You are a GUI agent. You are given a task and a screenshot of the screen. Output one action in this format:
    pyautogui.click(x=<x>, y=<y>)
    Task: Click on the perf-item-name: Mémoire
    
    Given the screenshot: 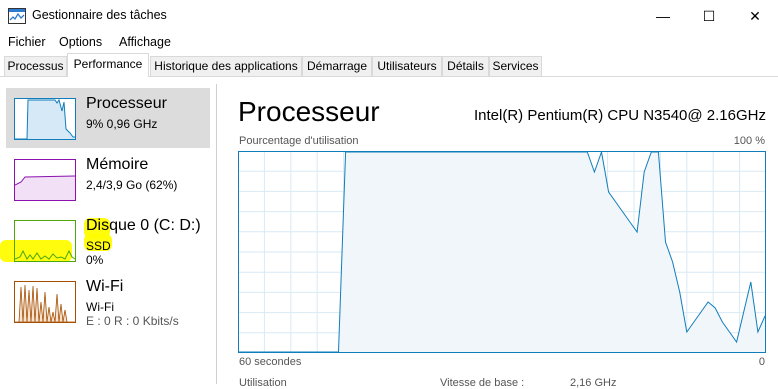 What is the action you would take?
    pyautogui.click(x=117, y=164)
    